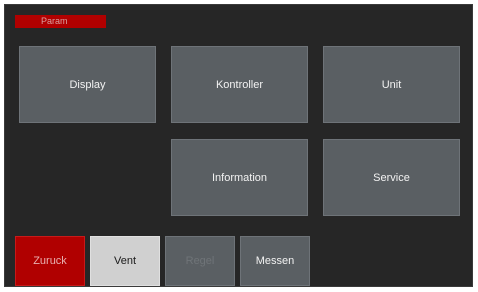 This screenshot has width=478, height=292. Describe the element at coordinates (200, 261) in the screenshot. I see `regel-button: Regel` at that location.